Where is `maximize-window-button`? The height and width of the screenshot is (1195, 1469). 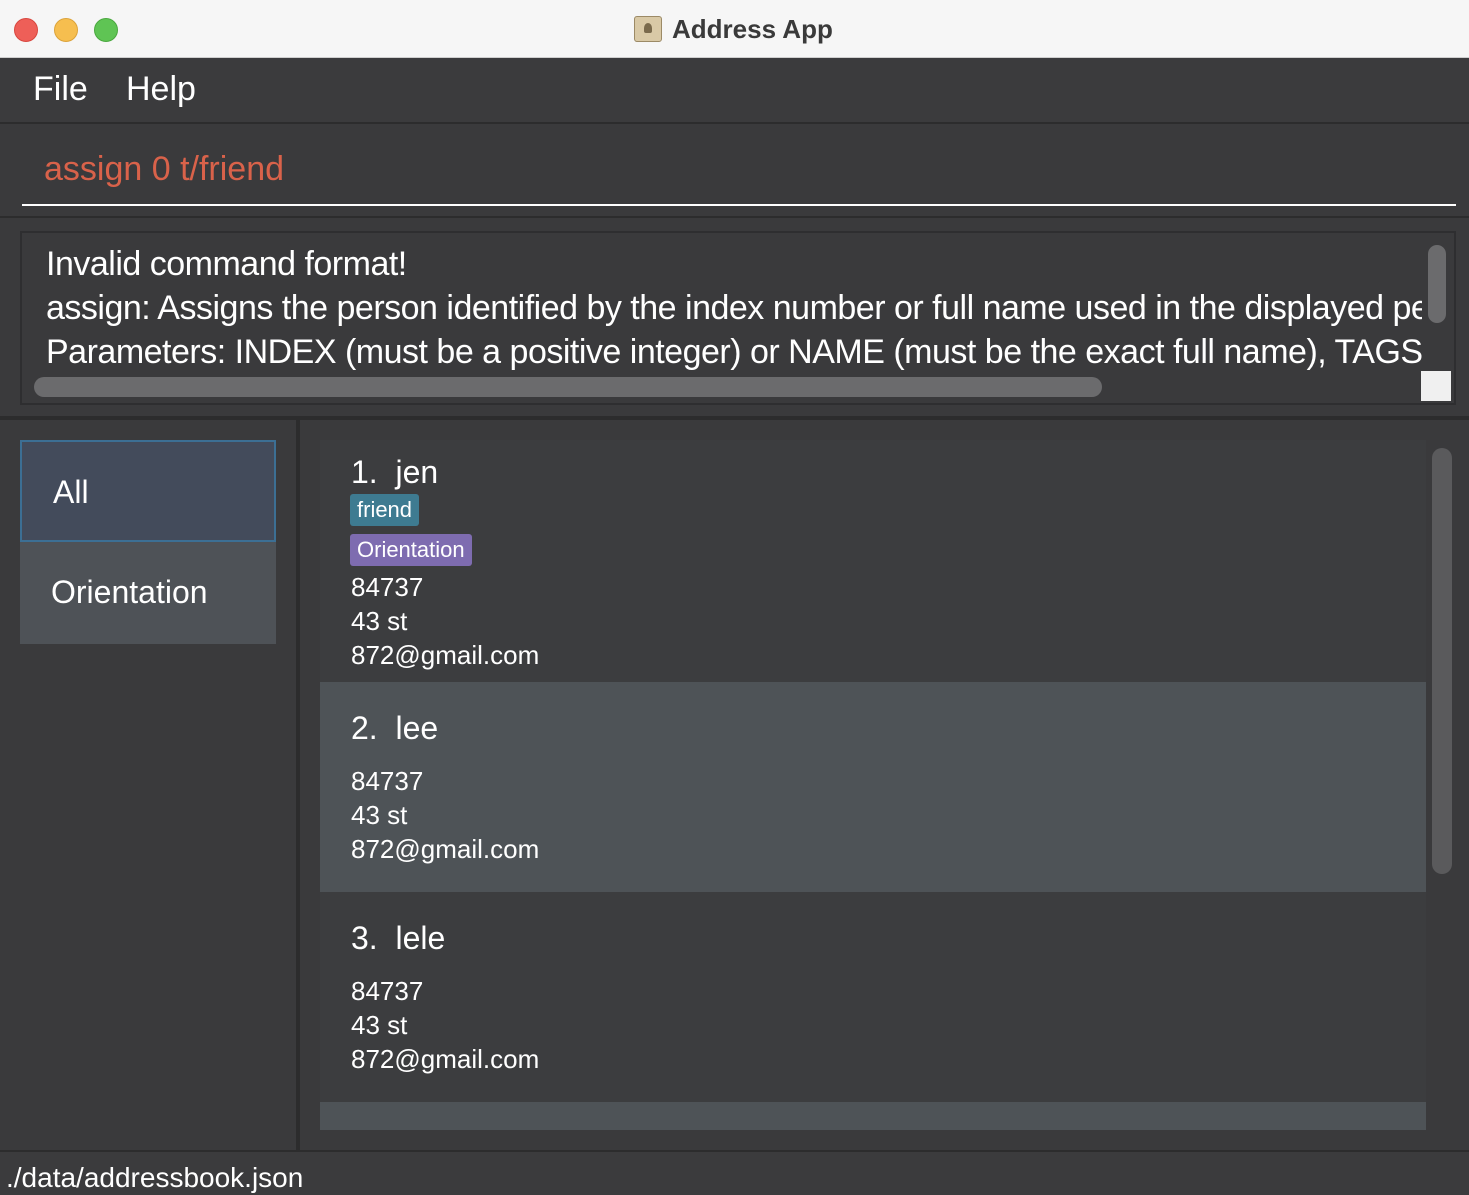 maximize-window-button is located at coordinates (106, 30).